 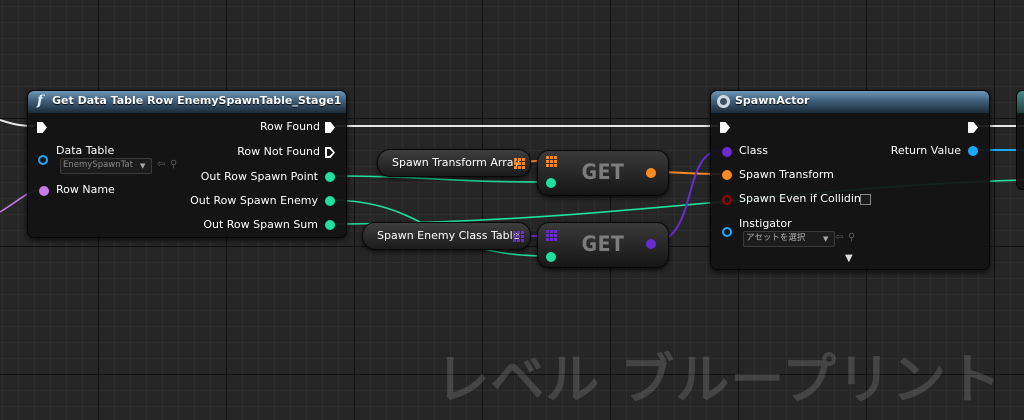 I want to click on spawn-transform-array-node: Spawn Transform Array, so click(x=454, y=163).